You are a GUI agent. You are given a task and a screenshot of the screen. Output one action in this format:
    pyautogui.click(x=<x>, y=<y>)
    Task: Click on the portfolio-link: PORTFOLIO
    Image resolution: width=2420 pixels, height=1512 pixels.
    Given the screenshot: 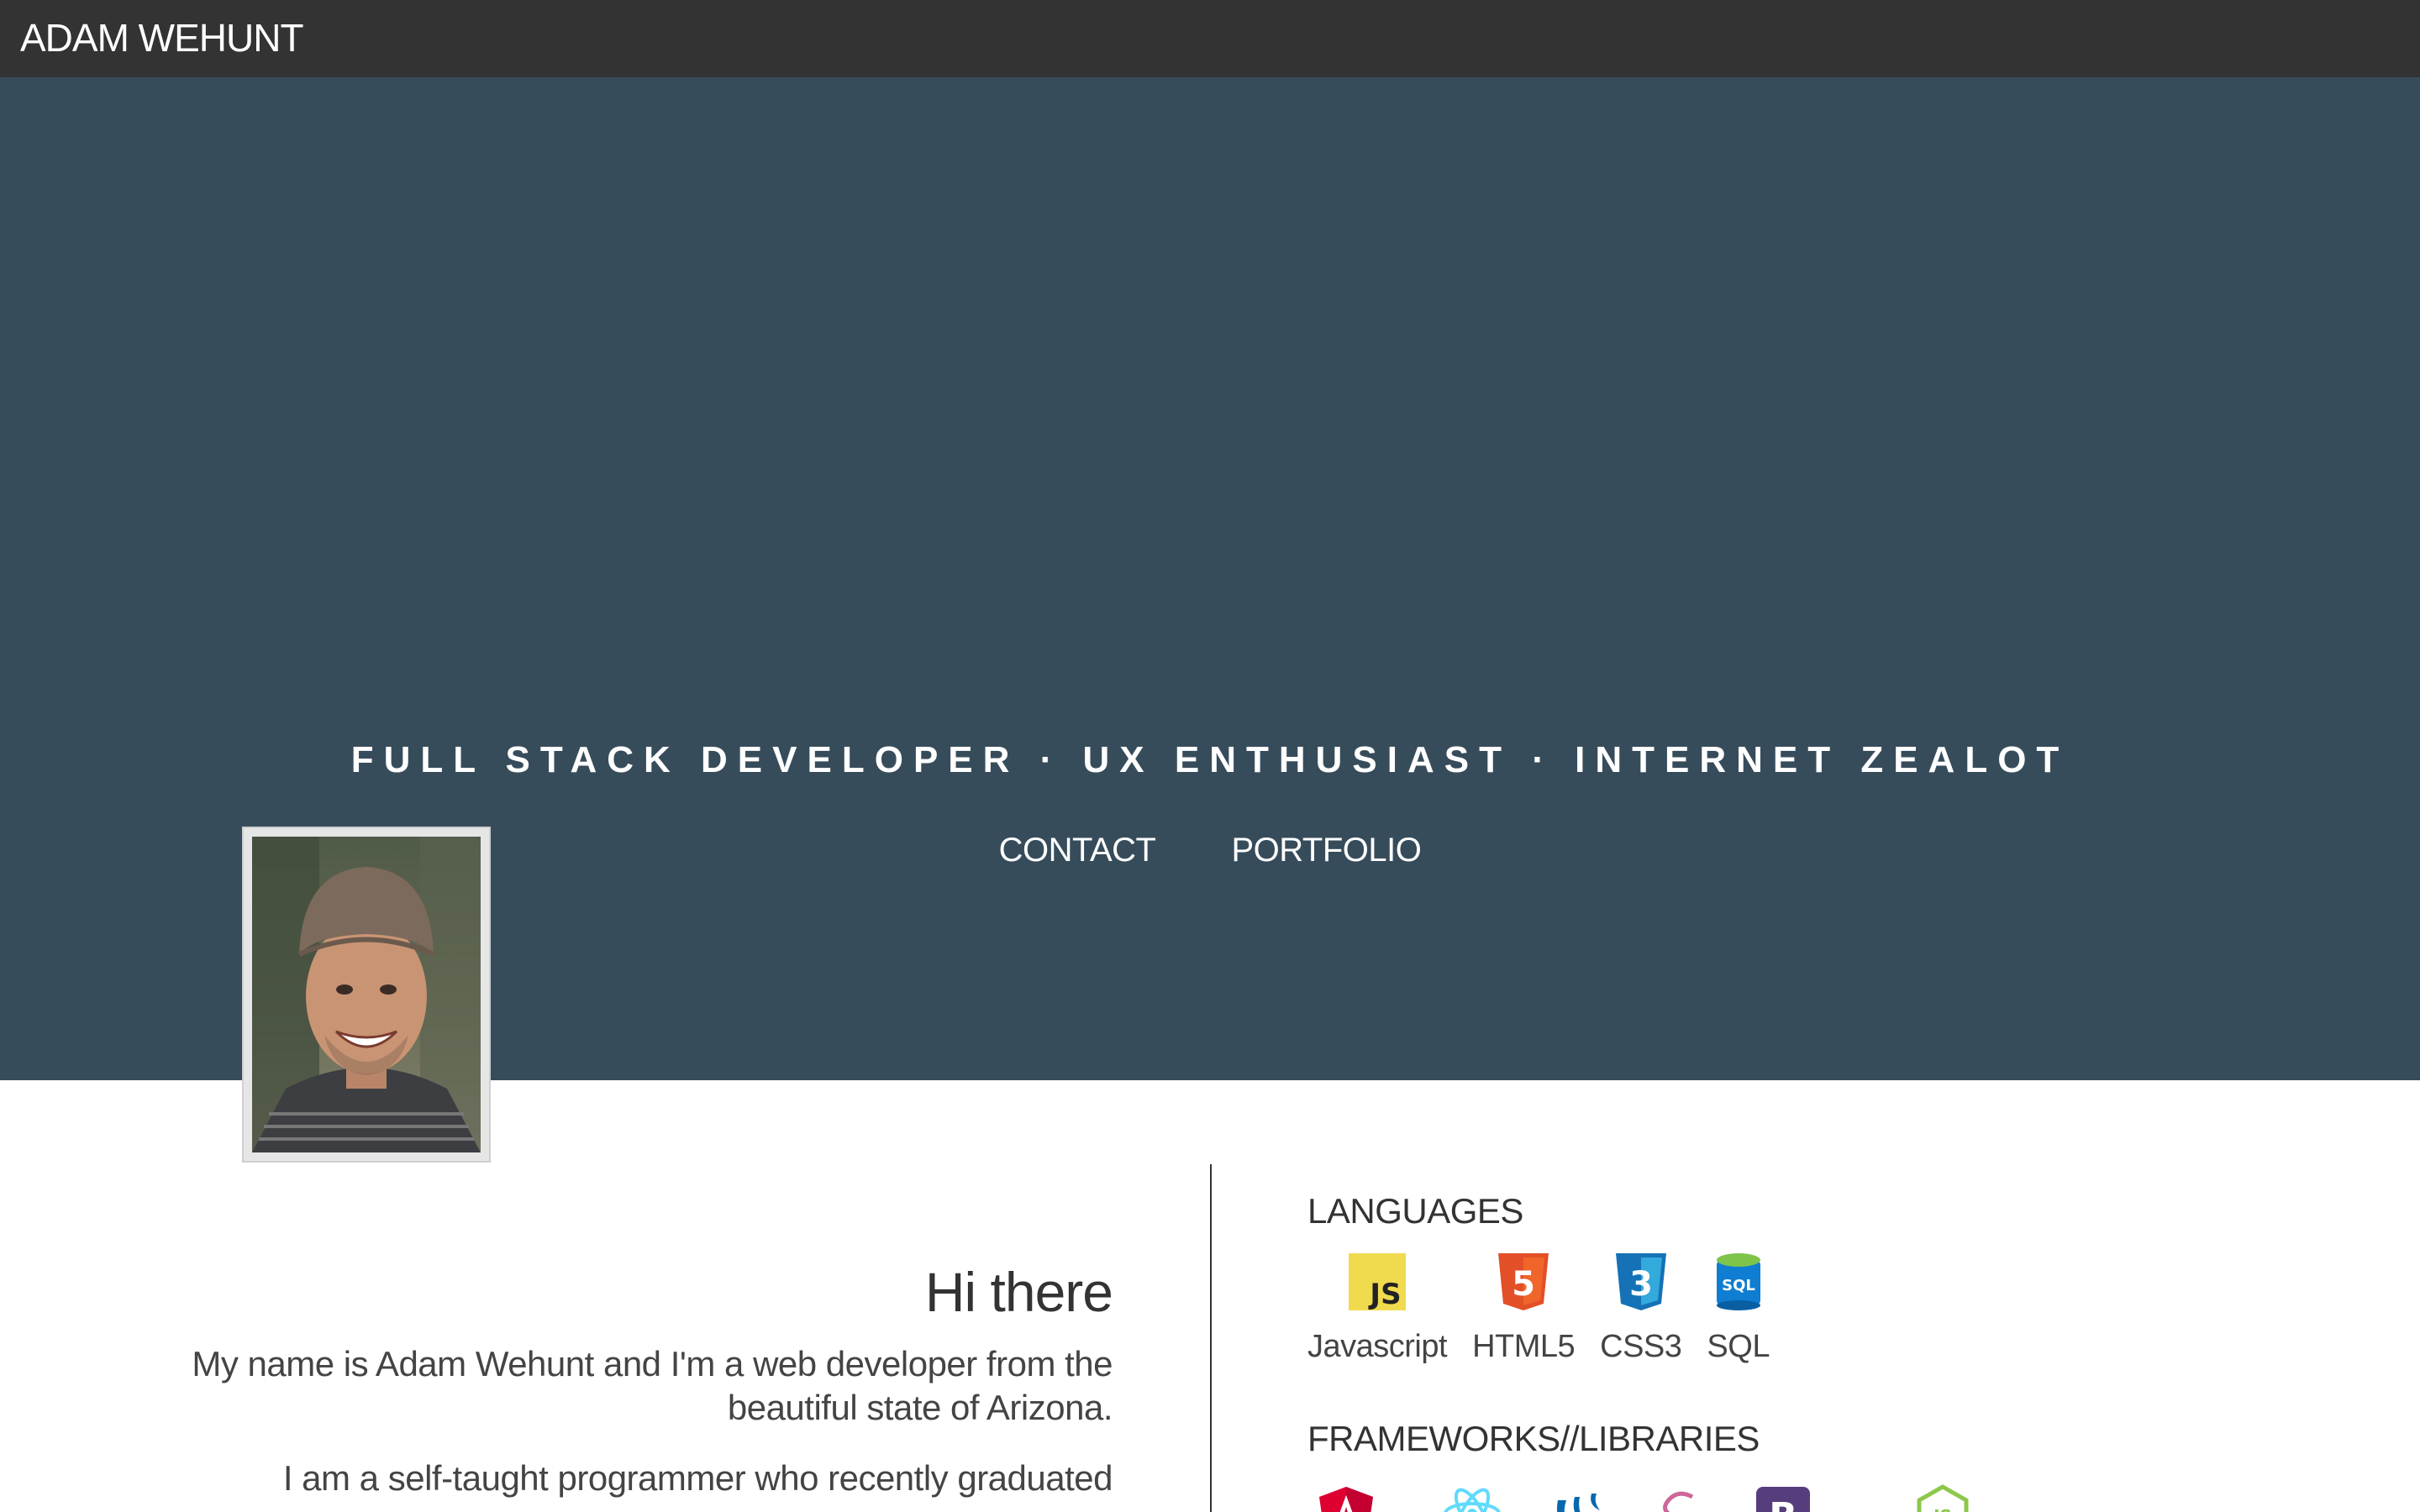 What is the action you would take?
    pyautogui.click(x=1326, y=850)
    